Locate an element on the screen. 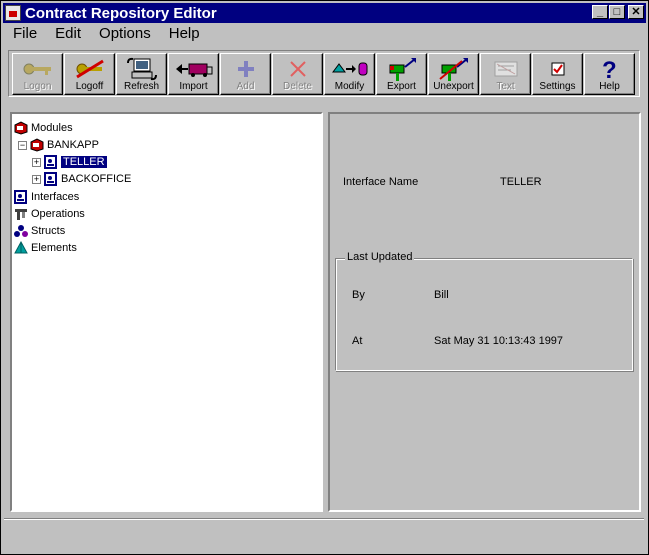 The height and width of the screenshot is (555, 649). refresh-button: Refresh is located at coordinates (141, 74).